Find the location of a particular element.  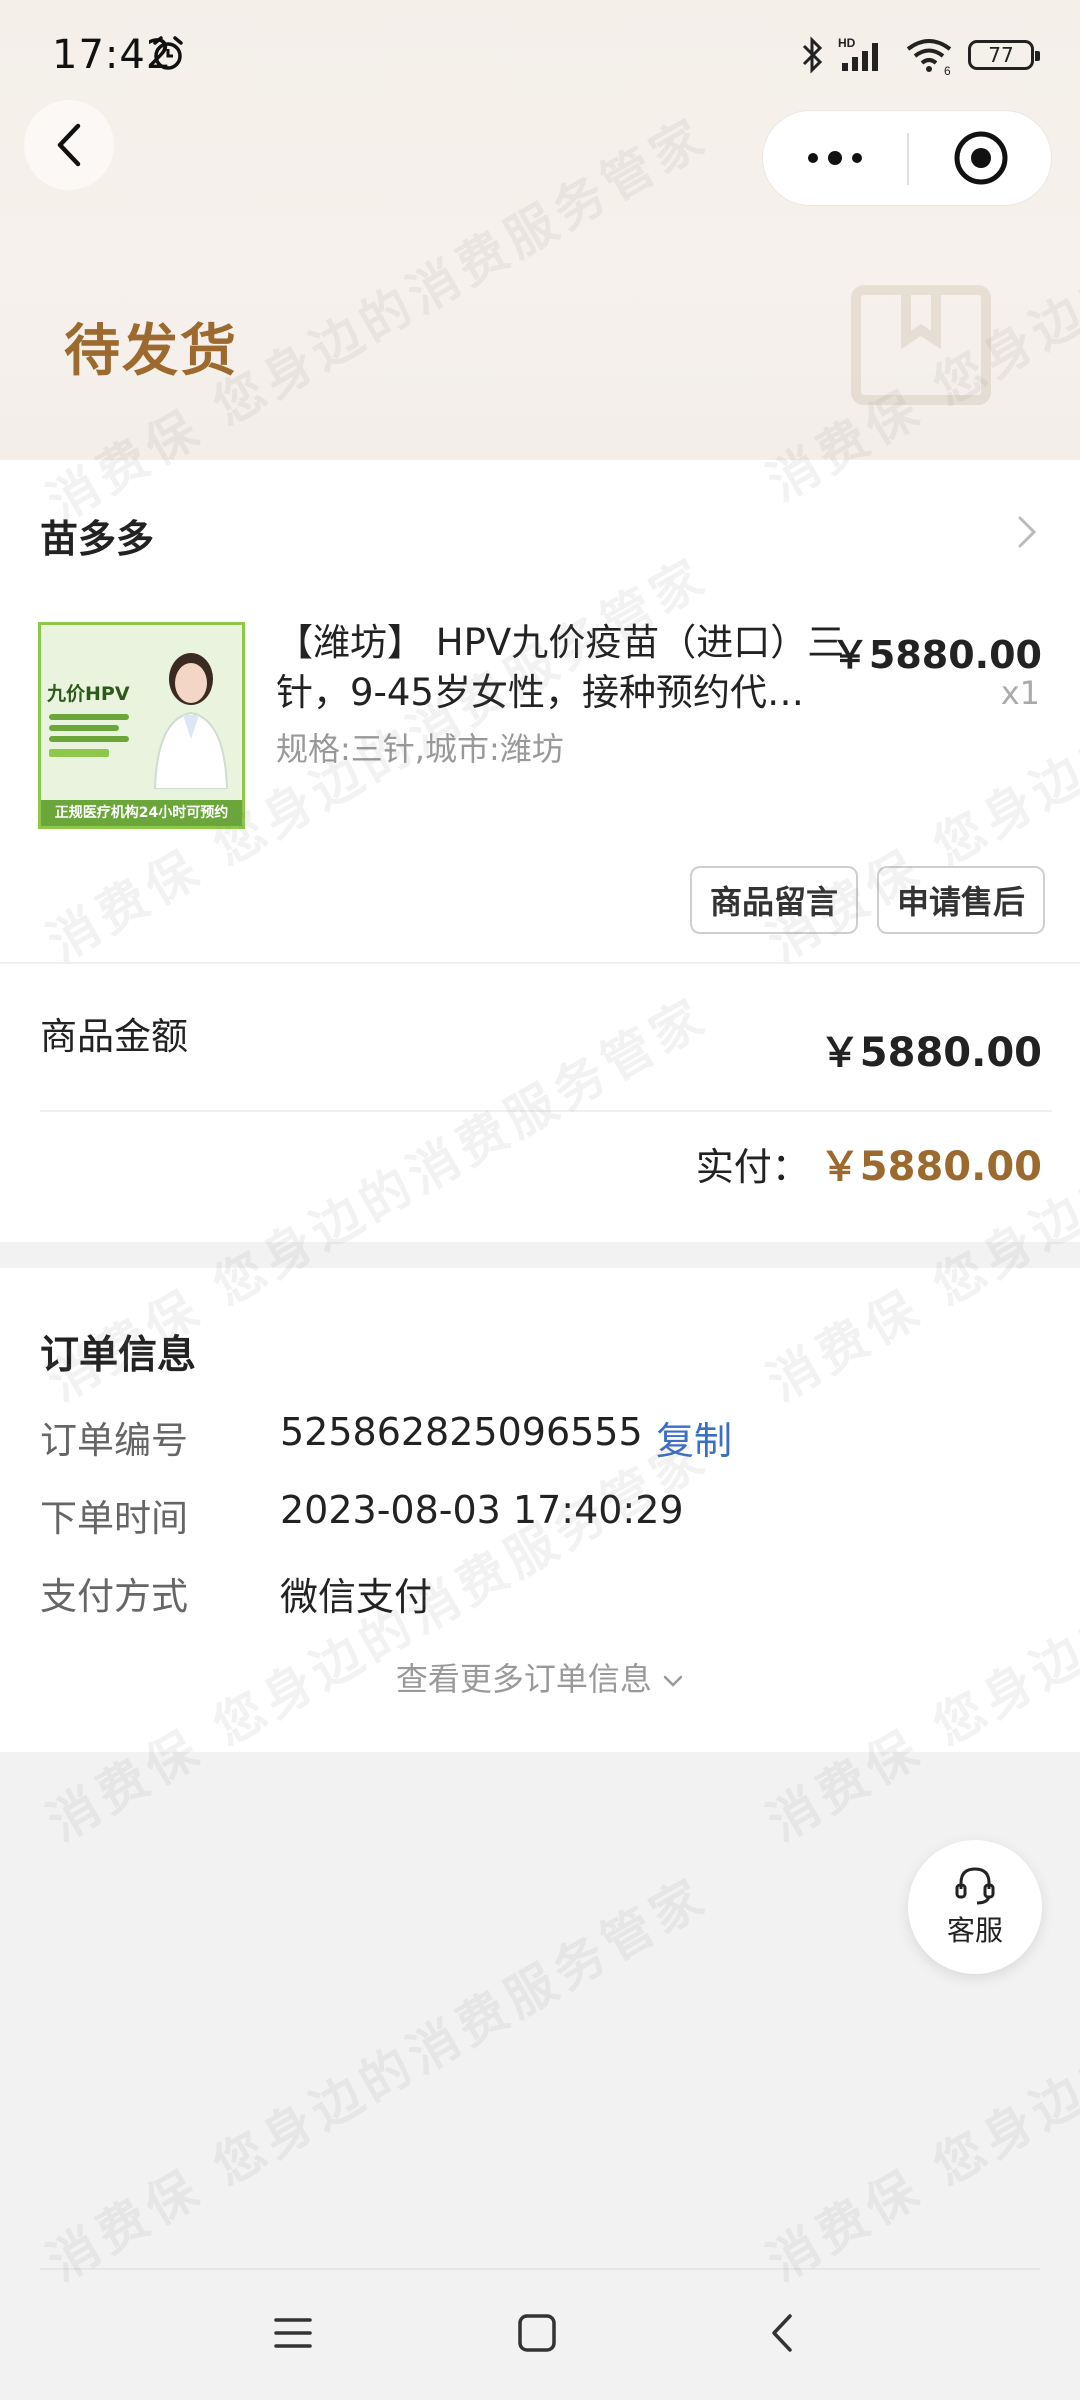

chevron-right-icon is located at coordinates (1027, 532).